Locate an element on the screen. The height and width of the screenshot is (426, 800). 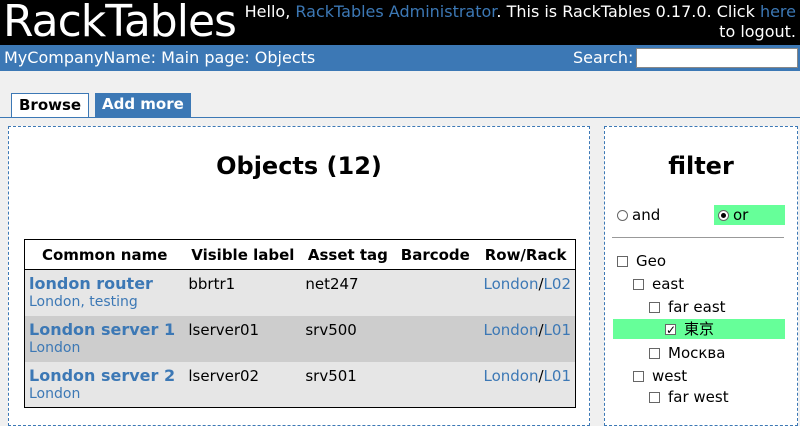
tag-tree-item-west: west is located at coordinates (660, 376).